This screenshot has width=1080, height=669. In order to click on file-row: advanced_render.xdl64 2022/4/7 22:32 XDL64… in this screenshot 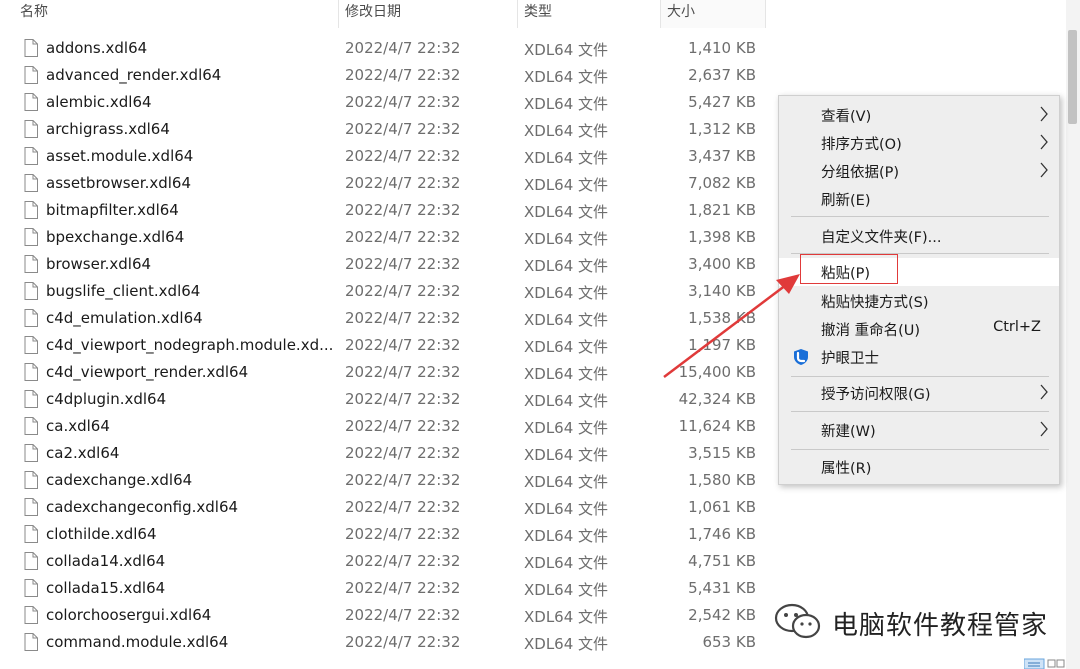, I will do `click(385, 75)`.